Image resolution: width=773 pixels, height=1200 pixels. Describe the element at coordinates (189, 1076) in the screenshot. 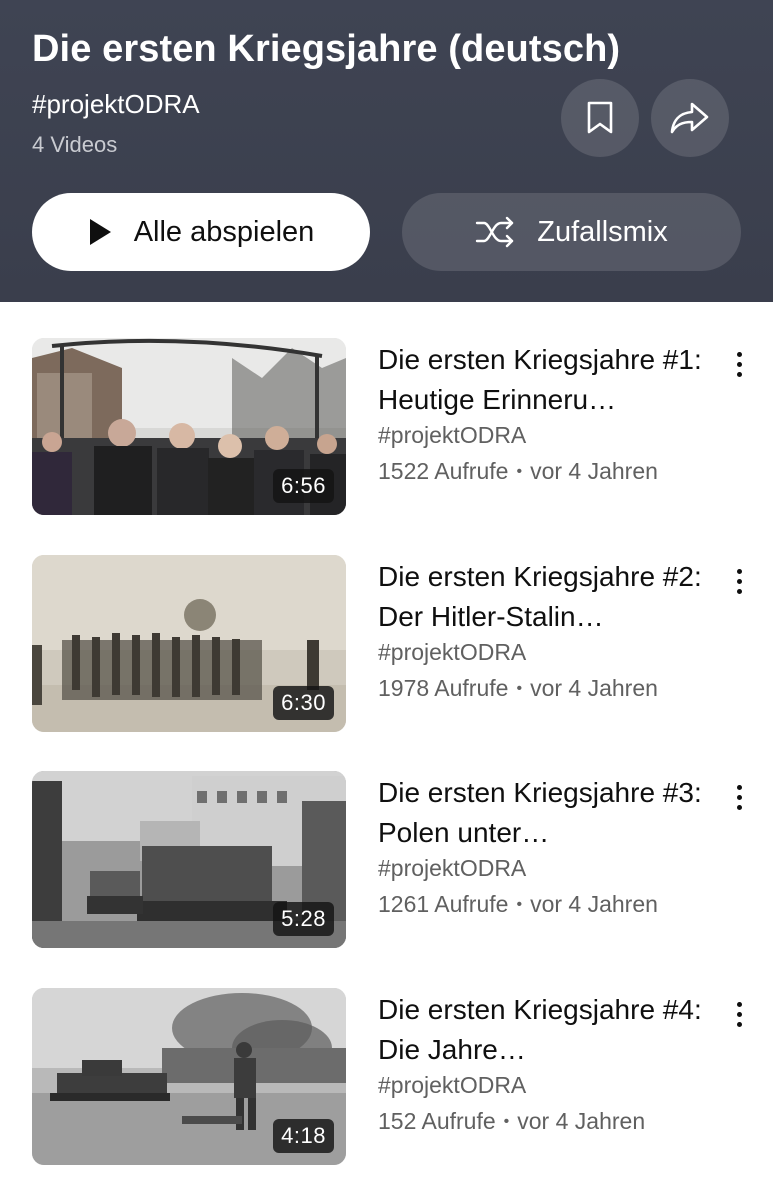

I see `video-thumbnail: 4:18` at that location.